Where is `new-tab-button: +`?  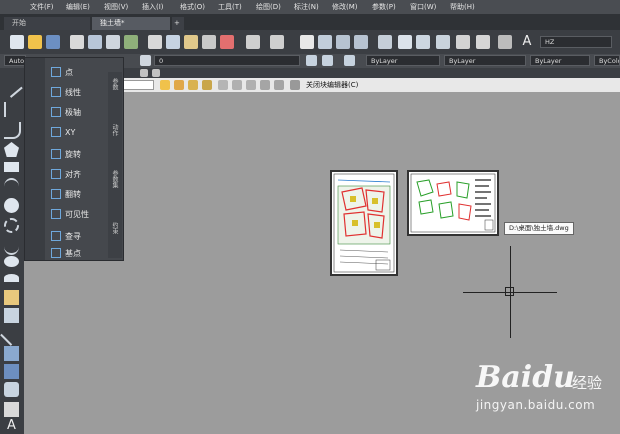
new-tab-button: + is located at coordinates (178, 23).